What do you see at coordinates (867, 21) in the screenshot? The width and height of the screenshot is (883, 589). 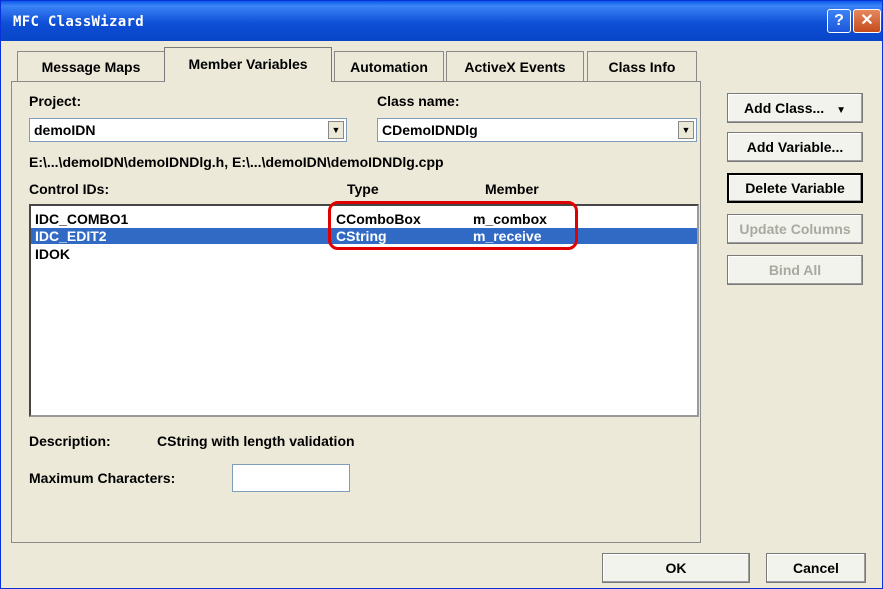 I see `close-icon: ✕` at bounding box center [867, 21].